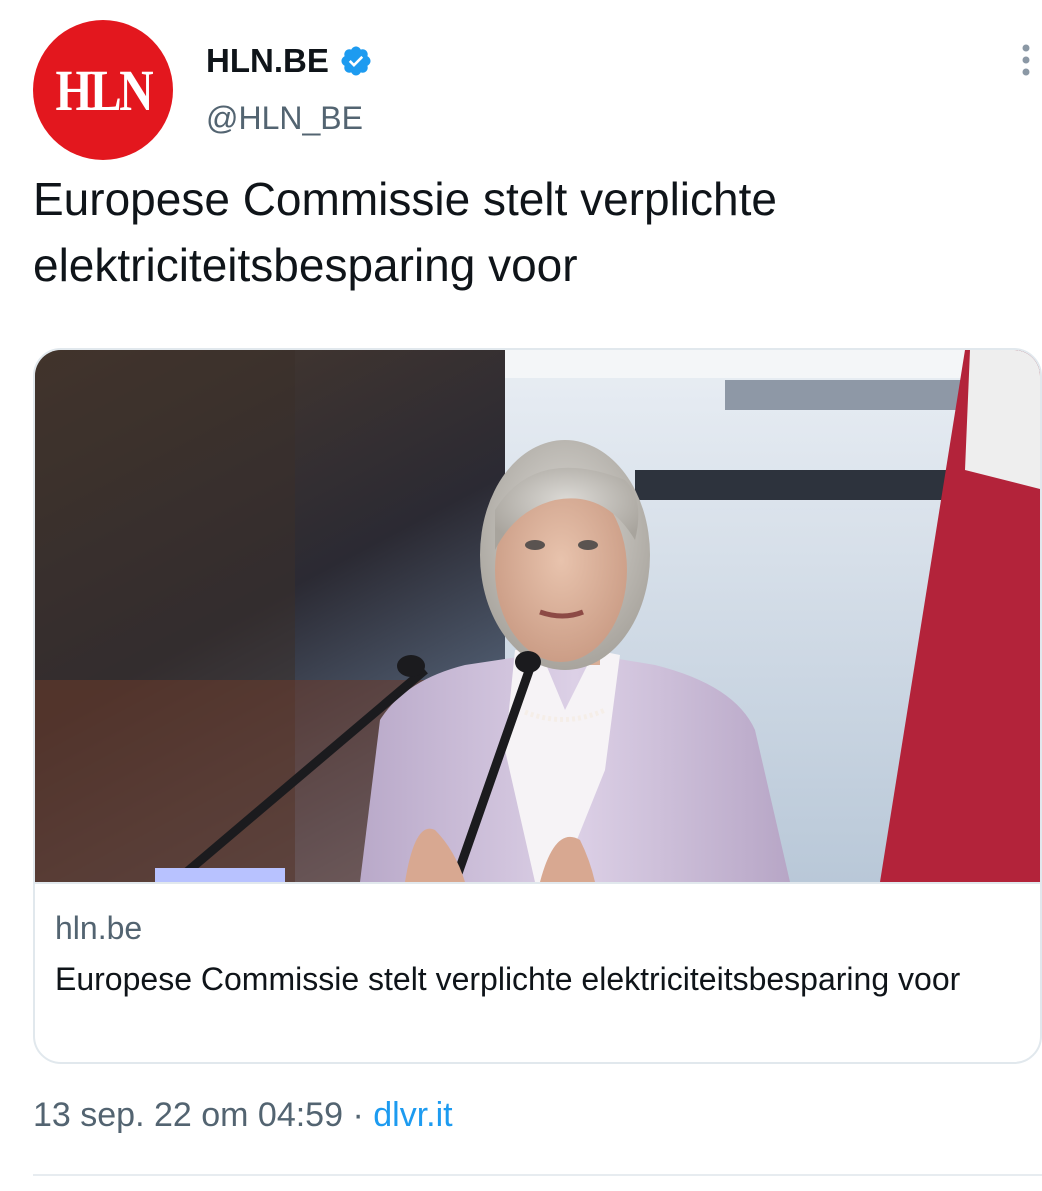  I want to click on tweet-meta: 13 sep. 22 om 04:59 · dlvr.it, so click(243, 1115).